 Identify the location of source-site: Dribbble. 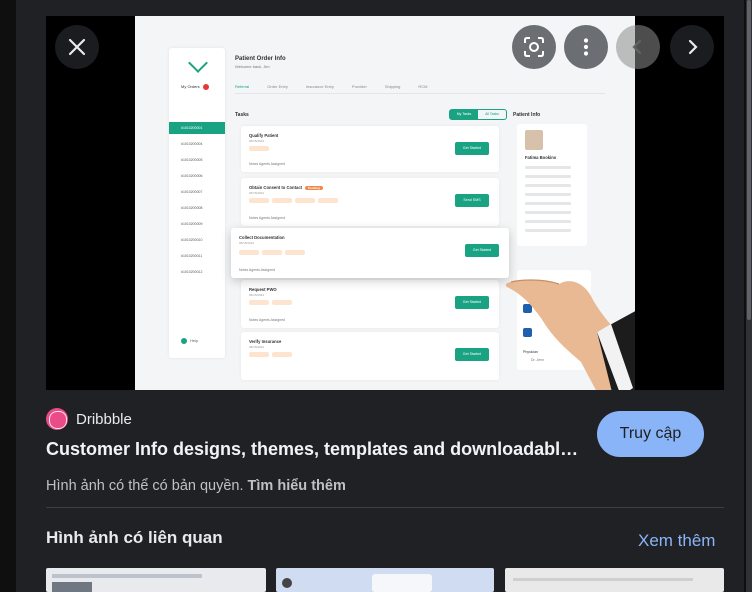
(89, 419).